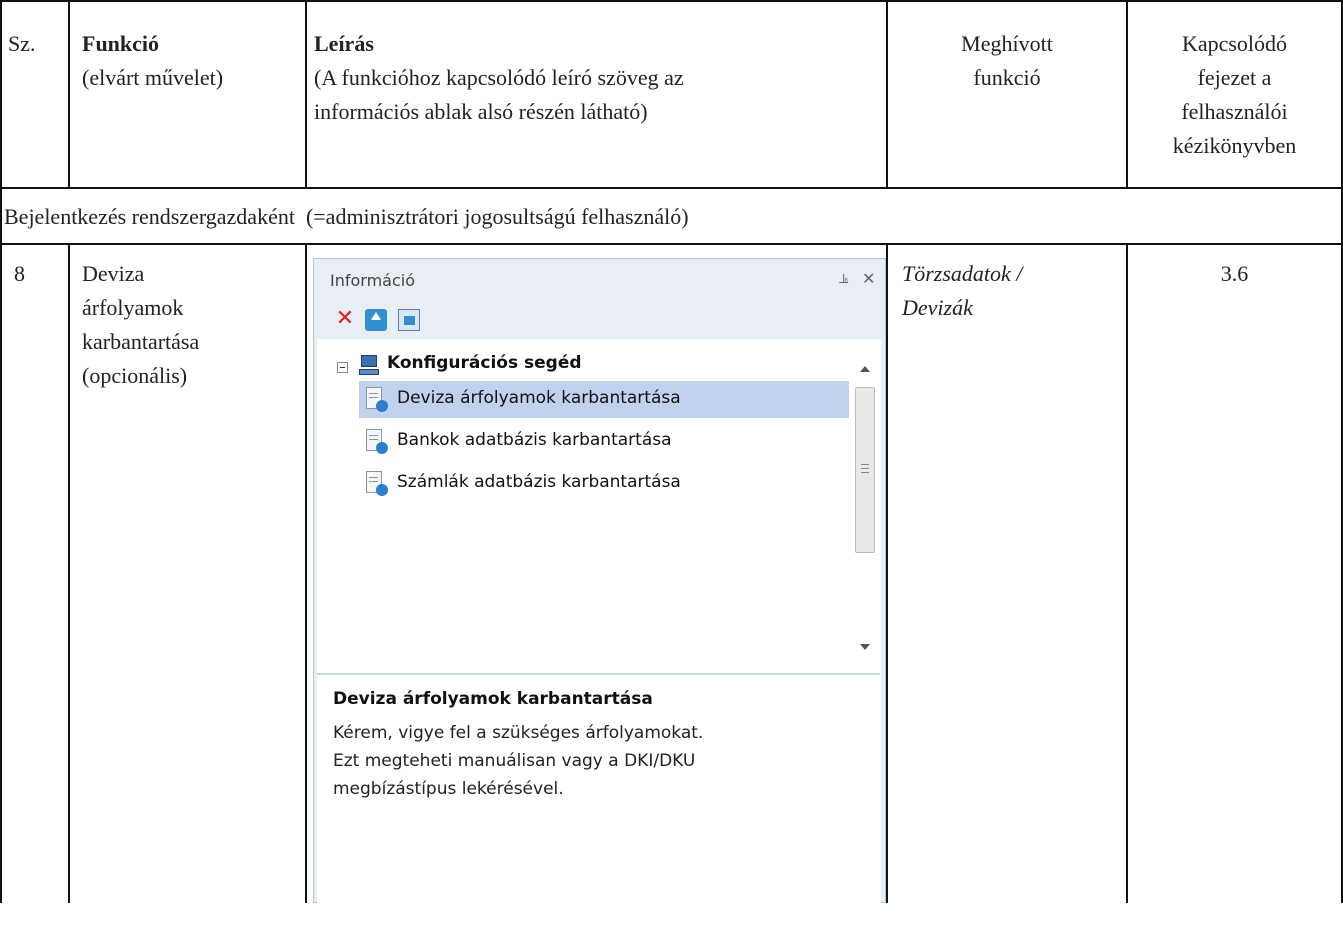  I want to click on header-function-subtitle: (elvárt művelet), so click(153, 77).